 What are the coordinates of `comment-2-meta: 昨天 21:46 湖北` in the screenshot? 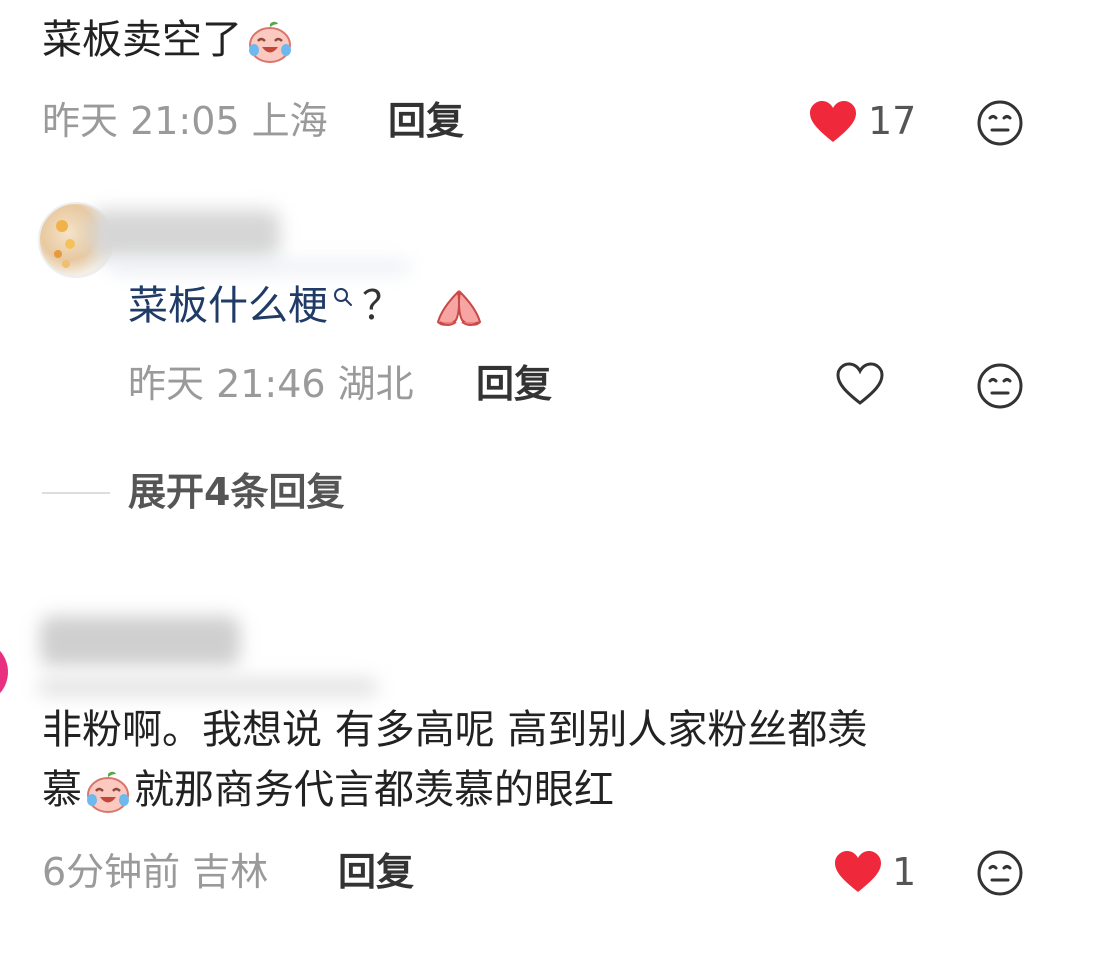 It's located at (271, 384).